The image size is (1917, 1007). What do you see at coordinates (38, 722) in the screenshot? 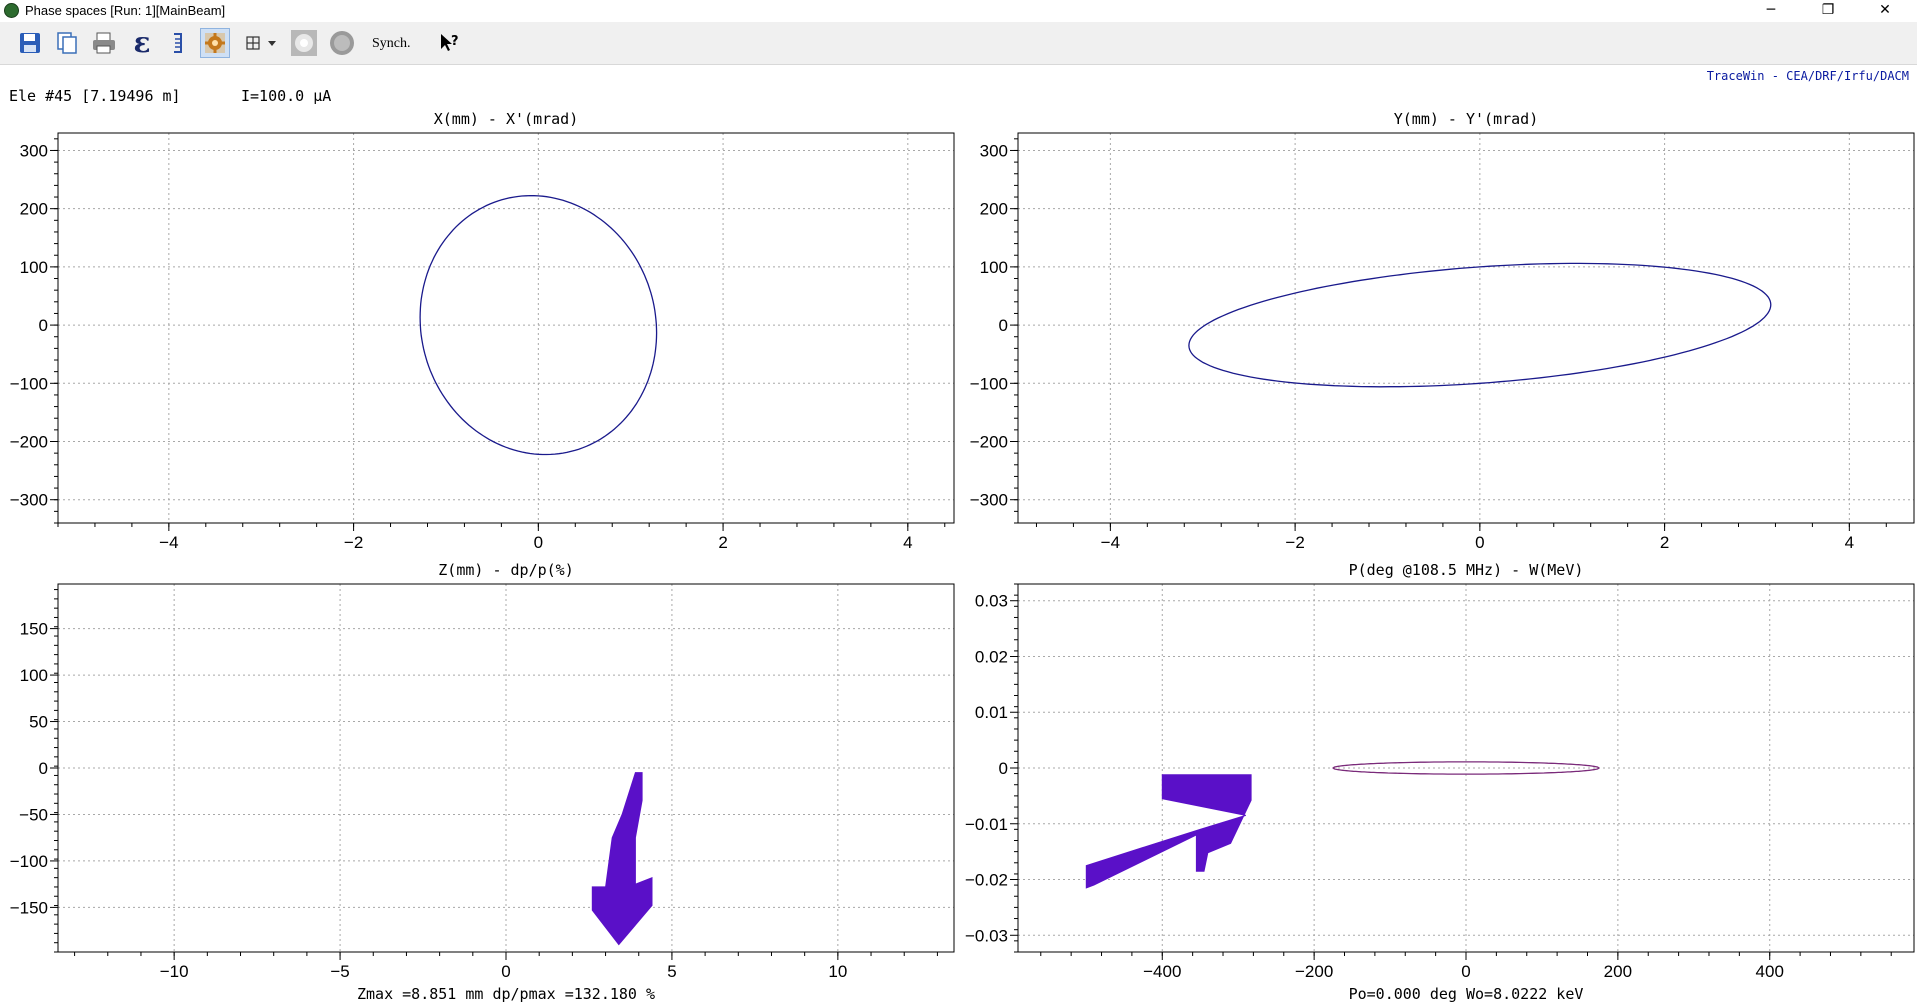
I see `y-tick-label: 50` at bounding box center [38, 722].